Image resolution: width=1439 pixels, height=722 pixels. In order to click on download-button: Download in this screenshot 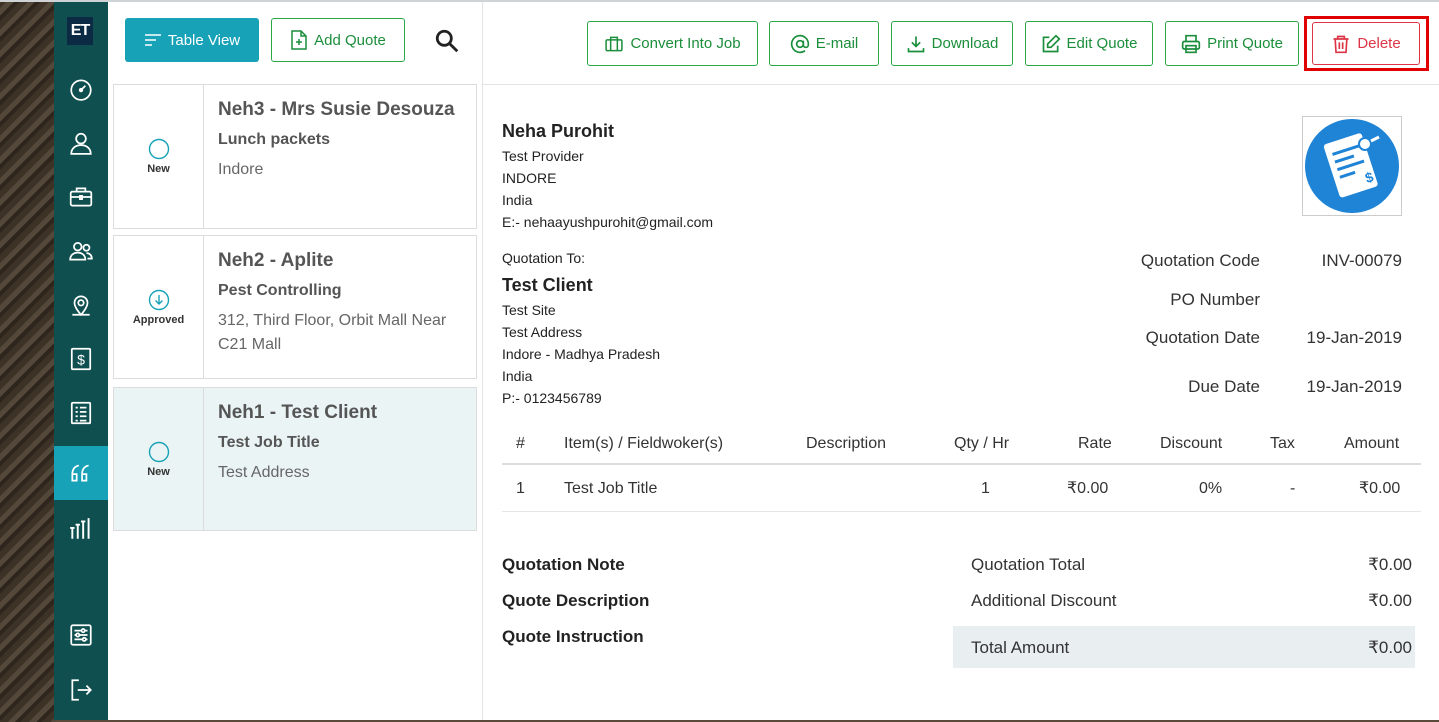, I will do `click(952, 43)`.